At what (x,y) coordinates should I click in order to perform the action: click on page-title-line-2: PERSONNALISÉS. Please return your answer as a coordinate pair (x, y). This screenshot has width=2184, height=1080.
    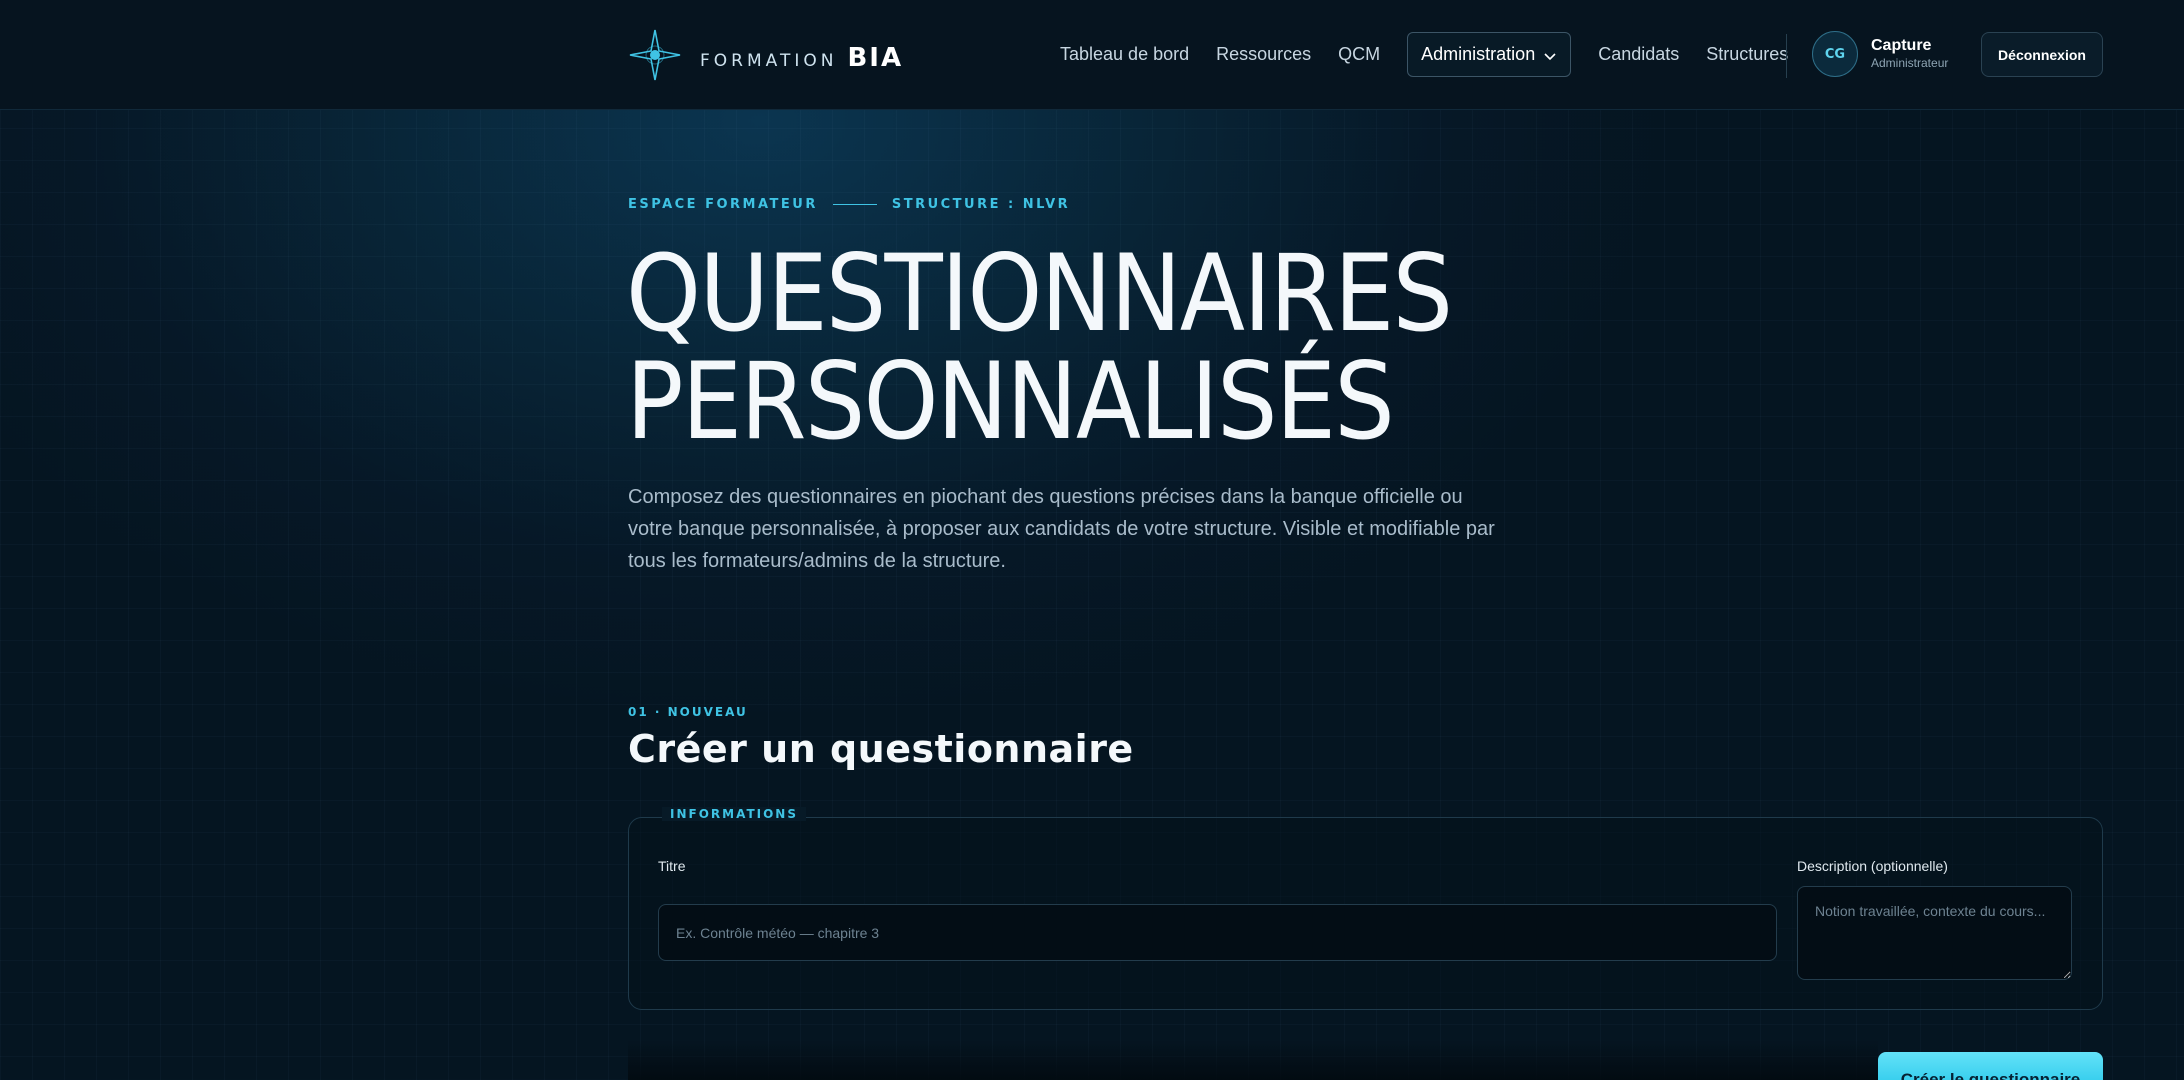
    Looking at the image, I should click on (1010, 401).